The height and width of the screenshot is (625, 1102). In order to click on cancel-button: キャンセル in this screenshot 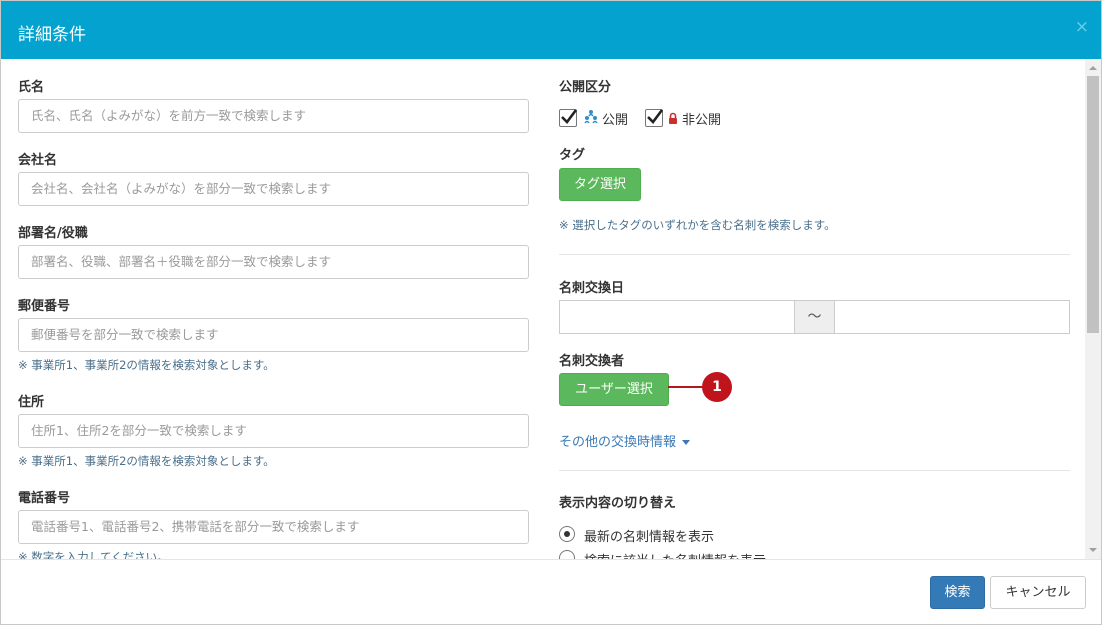, I will do `click(1038, 592)`.